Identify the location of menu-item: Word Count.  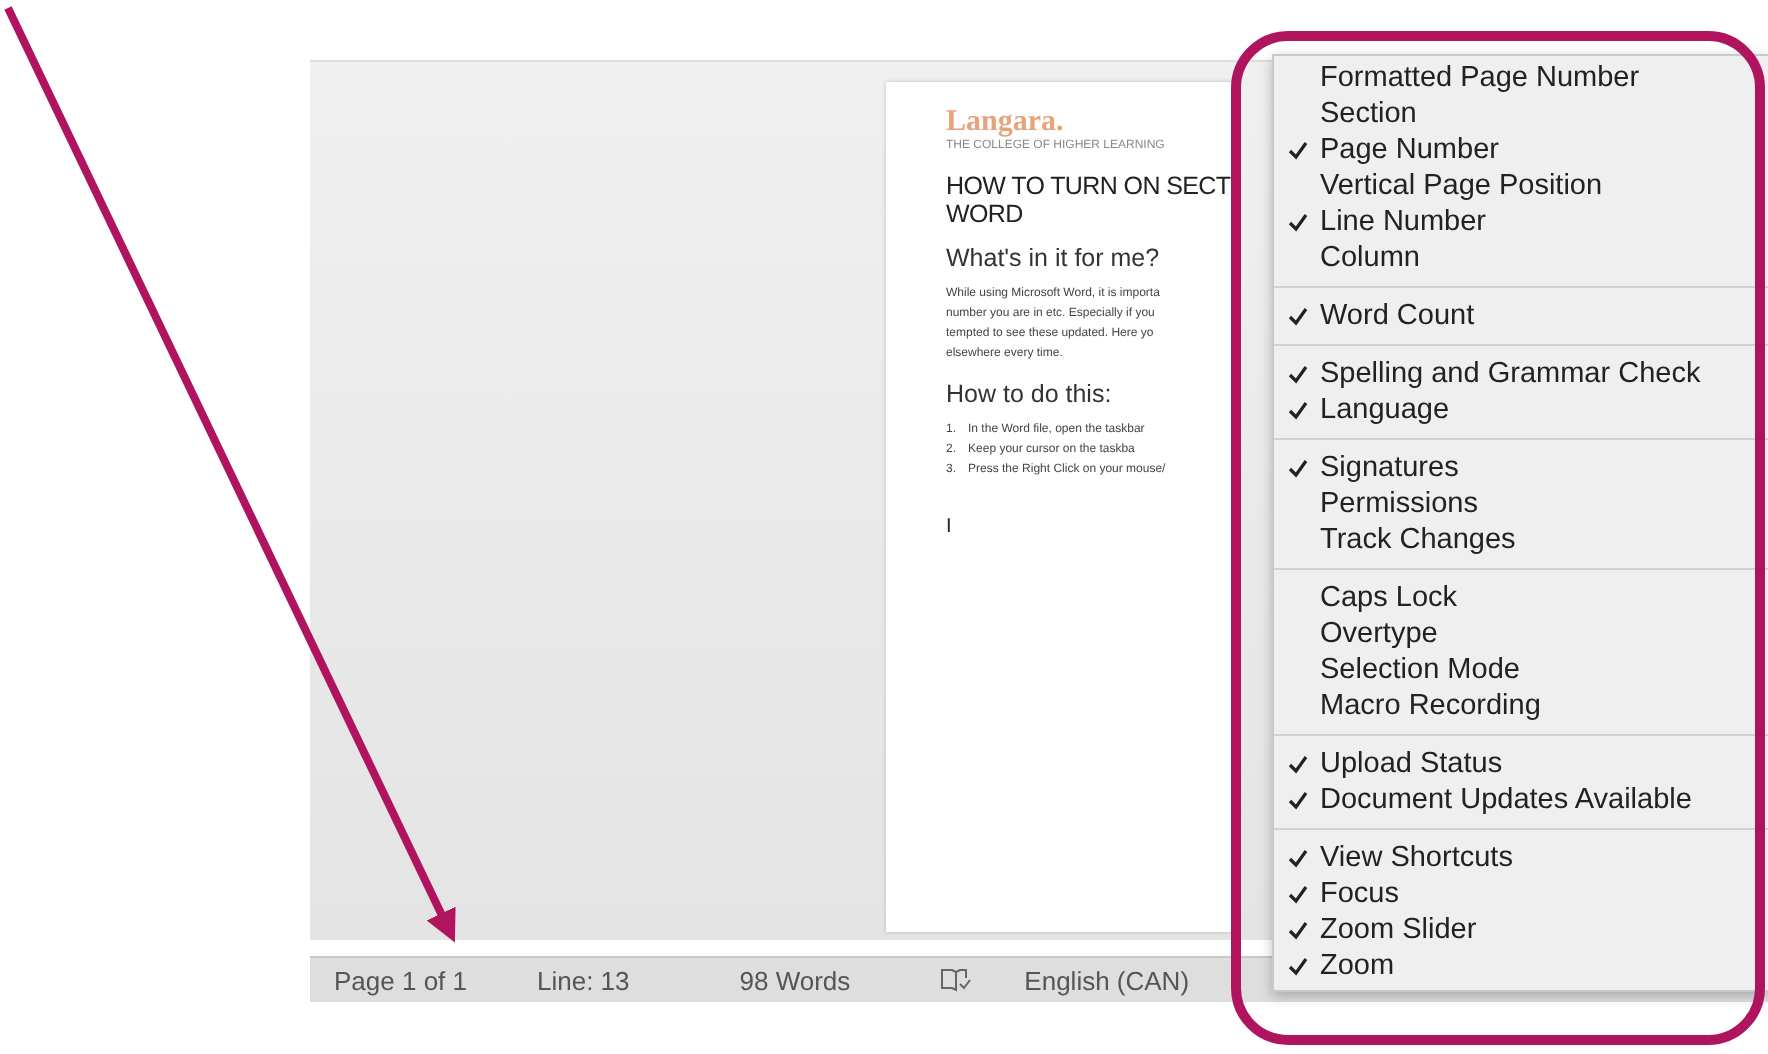
(1521, 316).